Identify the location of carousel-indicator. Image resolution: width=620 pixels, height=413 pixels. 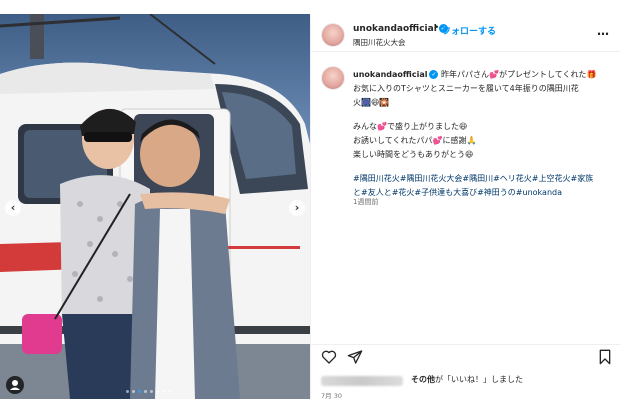
(148, 391).